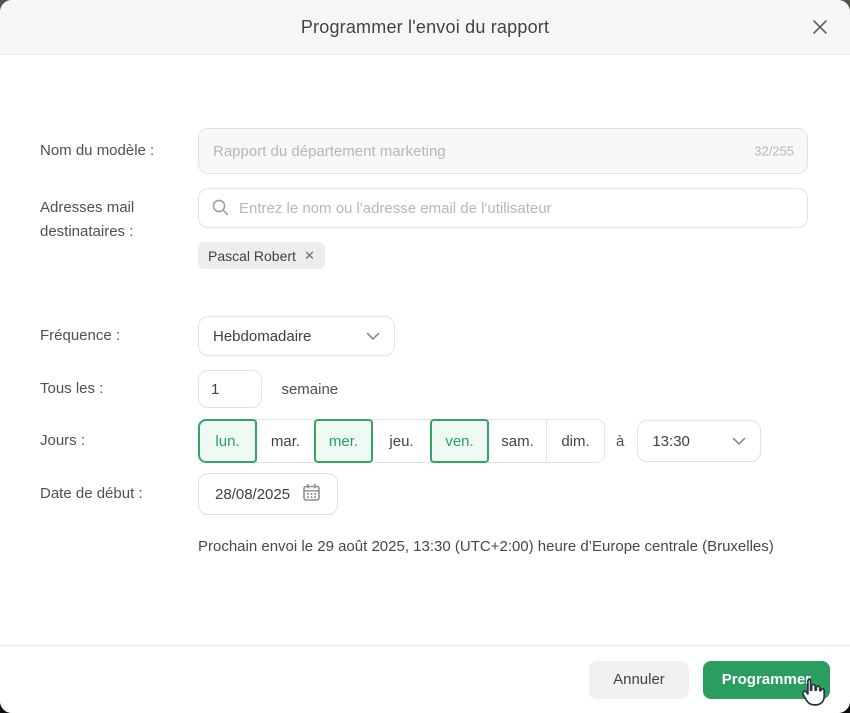  I want to click on day-button-saturday: sam., so click(517, 441).